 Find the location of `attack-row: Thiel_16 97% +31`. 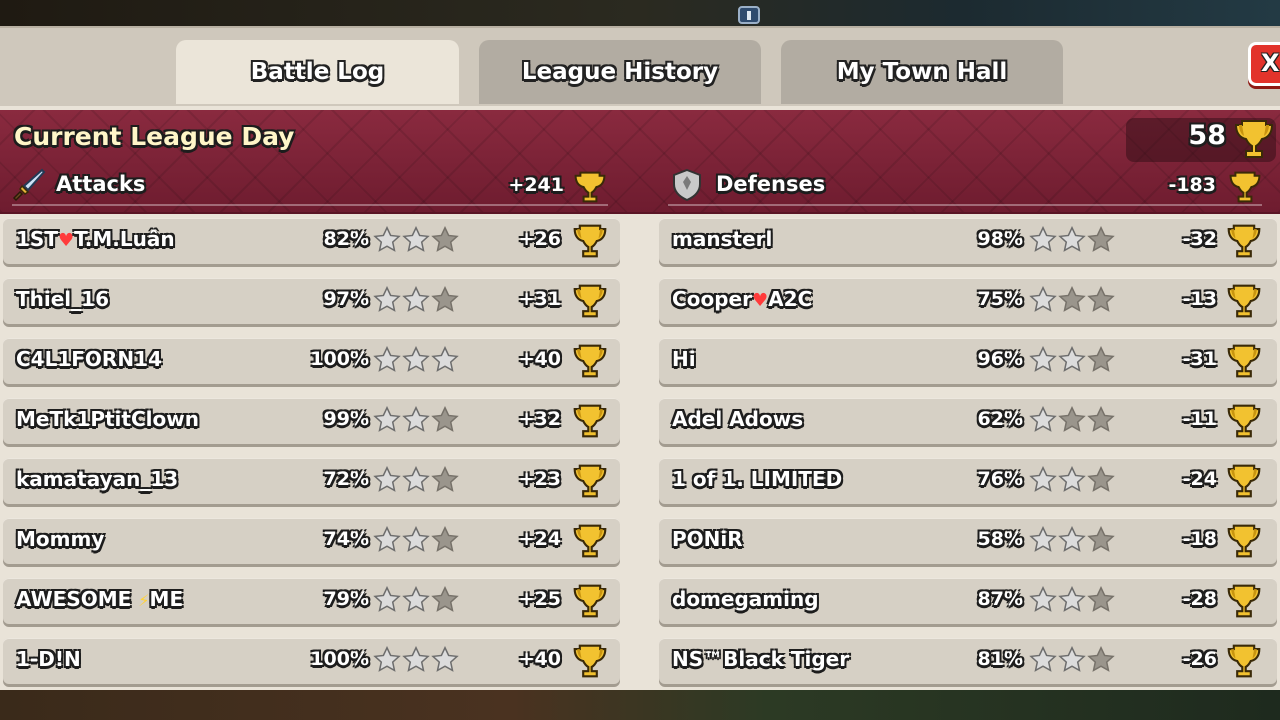

attack-row: Thiel_16 97% +31 is located at coordinates (311, 301).